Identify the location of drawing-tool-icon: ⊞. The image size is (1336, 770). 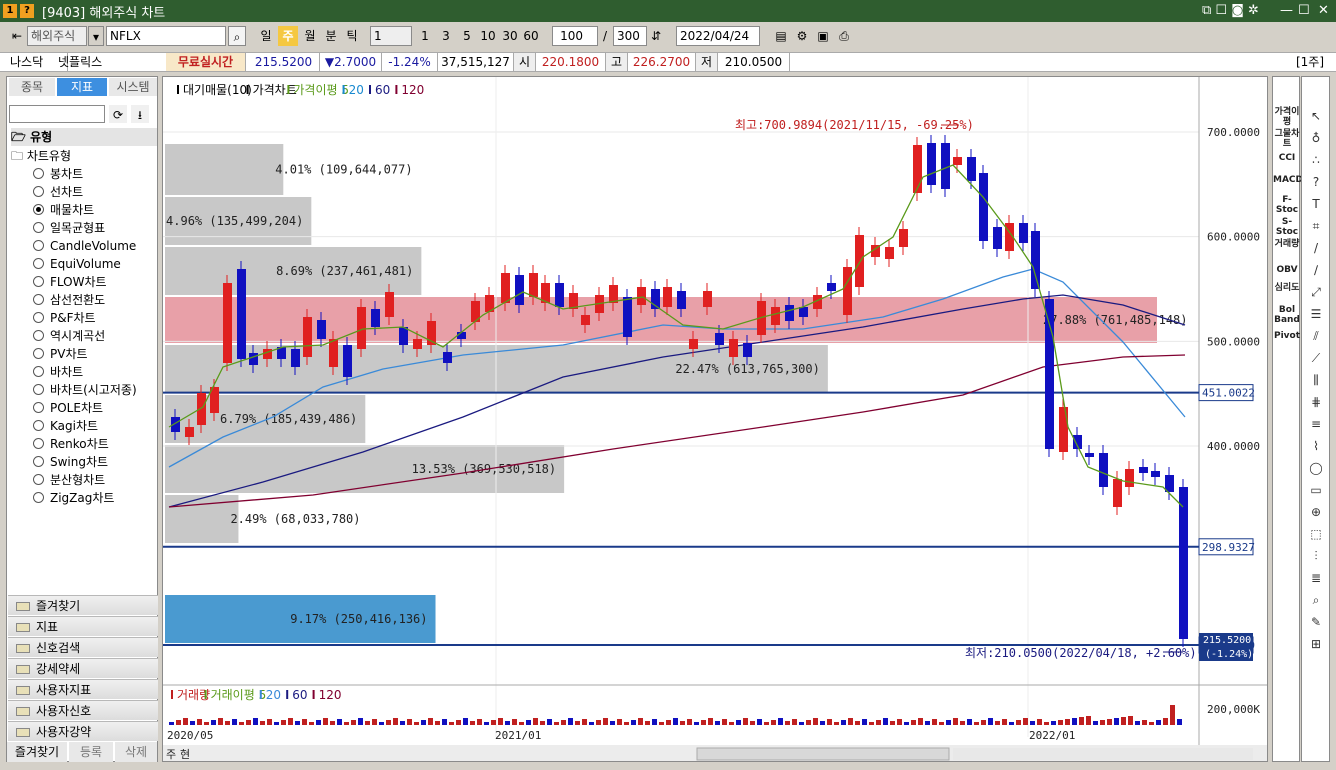
(1316, 644).